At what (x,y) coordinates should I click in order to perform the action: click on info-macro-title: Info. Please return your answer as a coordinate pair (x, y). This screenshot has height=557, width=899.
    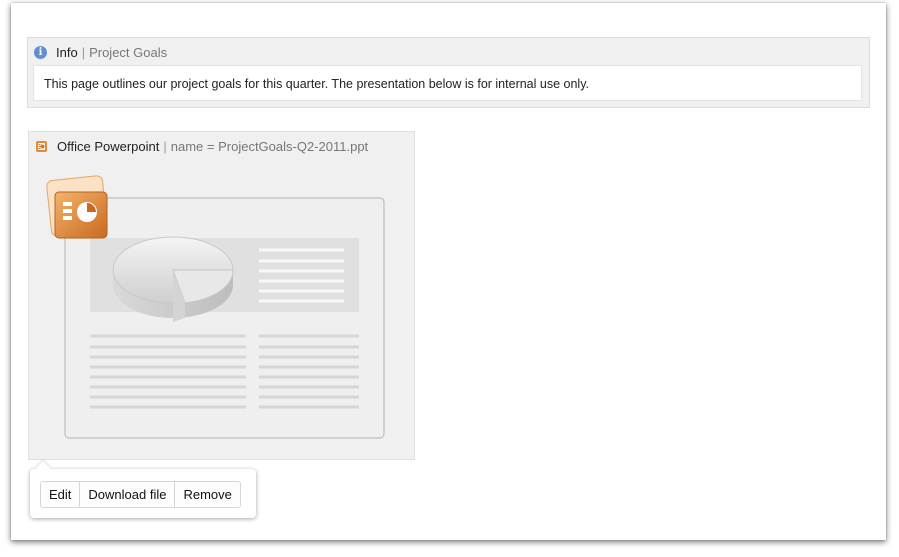
    Looking at the image, I should click on (67, 52).